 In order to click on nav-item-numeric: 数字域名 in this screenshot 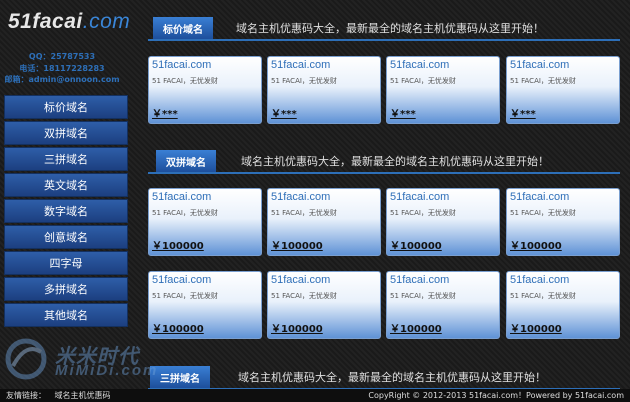, I will do `click(66, 211)`.